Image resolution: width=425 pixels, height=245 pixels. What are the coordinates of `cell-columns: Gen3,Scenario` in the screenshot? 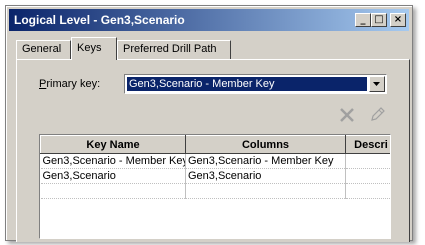 It's located at (265, 176).